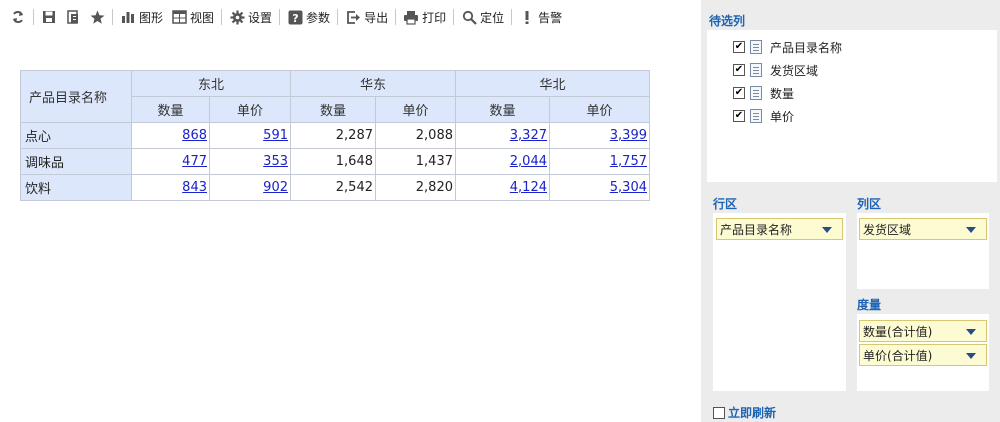 The image size is (1000, 422). I want to click on view-button: 视图, so click(192, 17).